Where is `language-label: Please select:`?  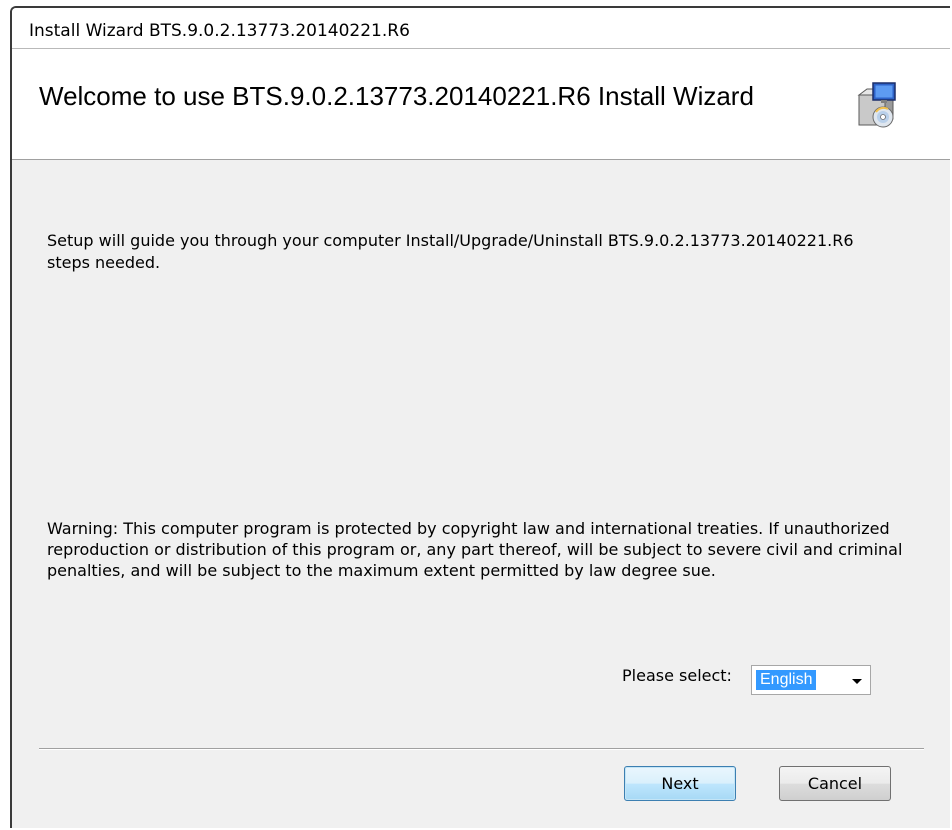
language-label: Please select: is located at coordinates (677, 675).